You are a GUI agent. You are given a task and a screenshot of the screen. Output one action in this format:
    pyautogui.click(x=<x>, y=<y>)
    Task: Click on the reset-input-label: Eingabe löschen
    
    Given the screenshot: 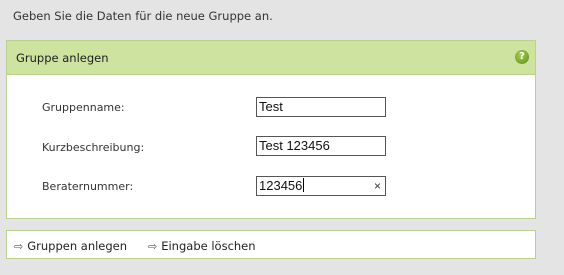 What is the action you would take?
    pyautogui.click(x=208, y=246)
    